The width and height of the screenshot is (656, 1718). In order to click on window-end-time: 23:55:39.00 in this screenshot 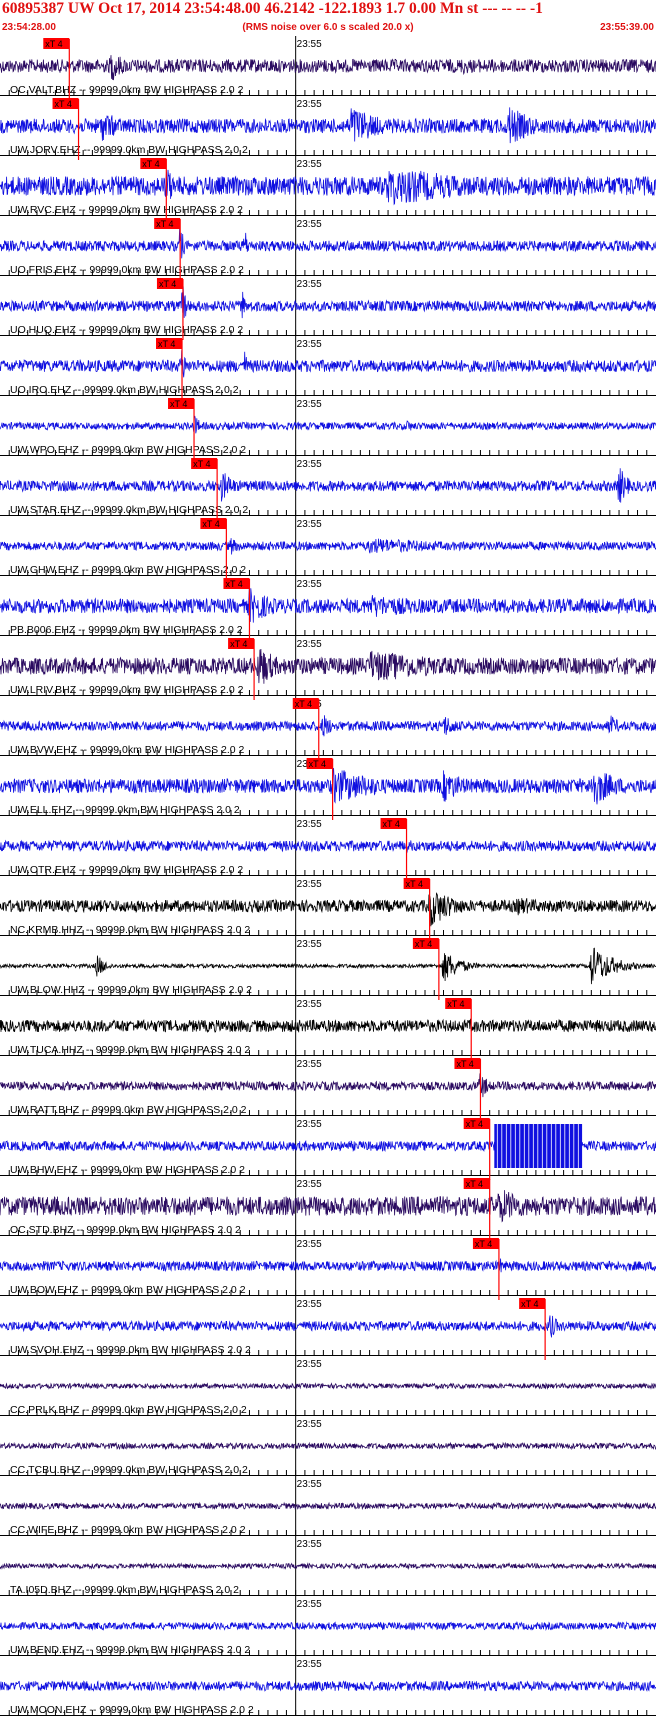, I will do `click(627, 27)`.